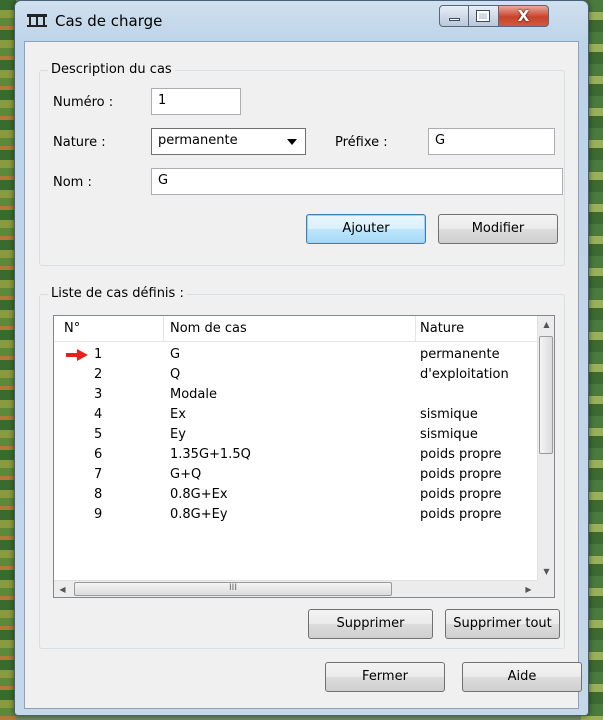 The height and width of the screenshot is (720, 603). Describe the element at coordinates (460, 354) in the screenshot. I see `row-nature: permanente` at that location.